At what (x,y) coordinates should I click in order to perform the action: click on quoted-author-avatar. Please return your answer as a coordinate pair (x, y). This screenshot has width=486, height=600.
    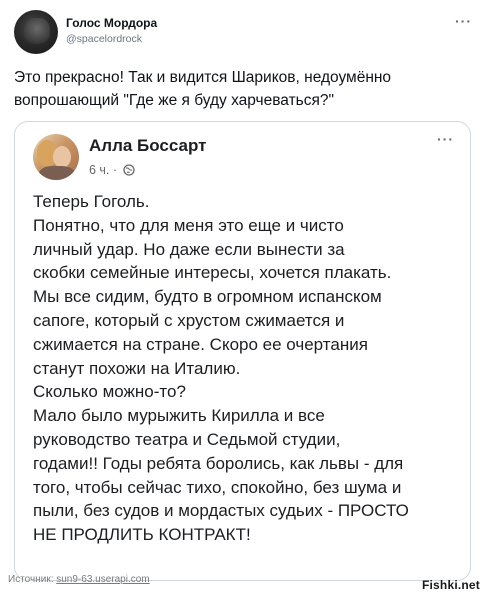
    Looking at the image, I should click on (56, 157).